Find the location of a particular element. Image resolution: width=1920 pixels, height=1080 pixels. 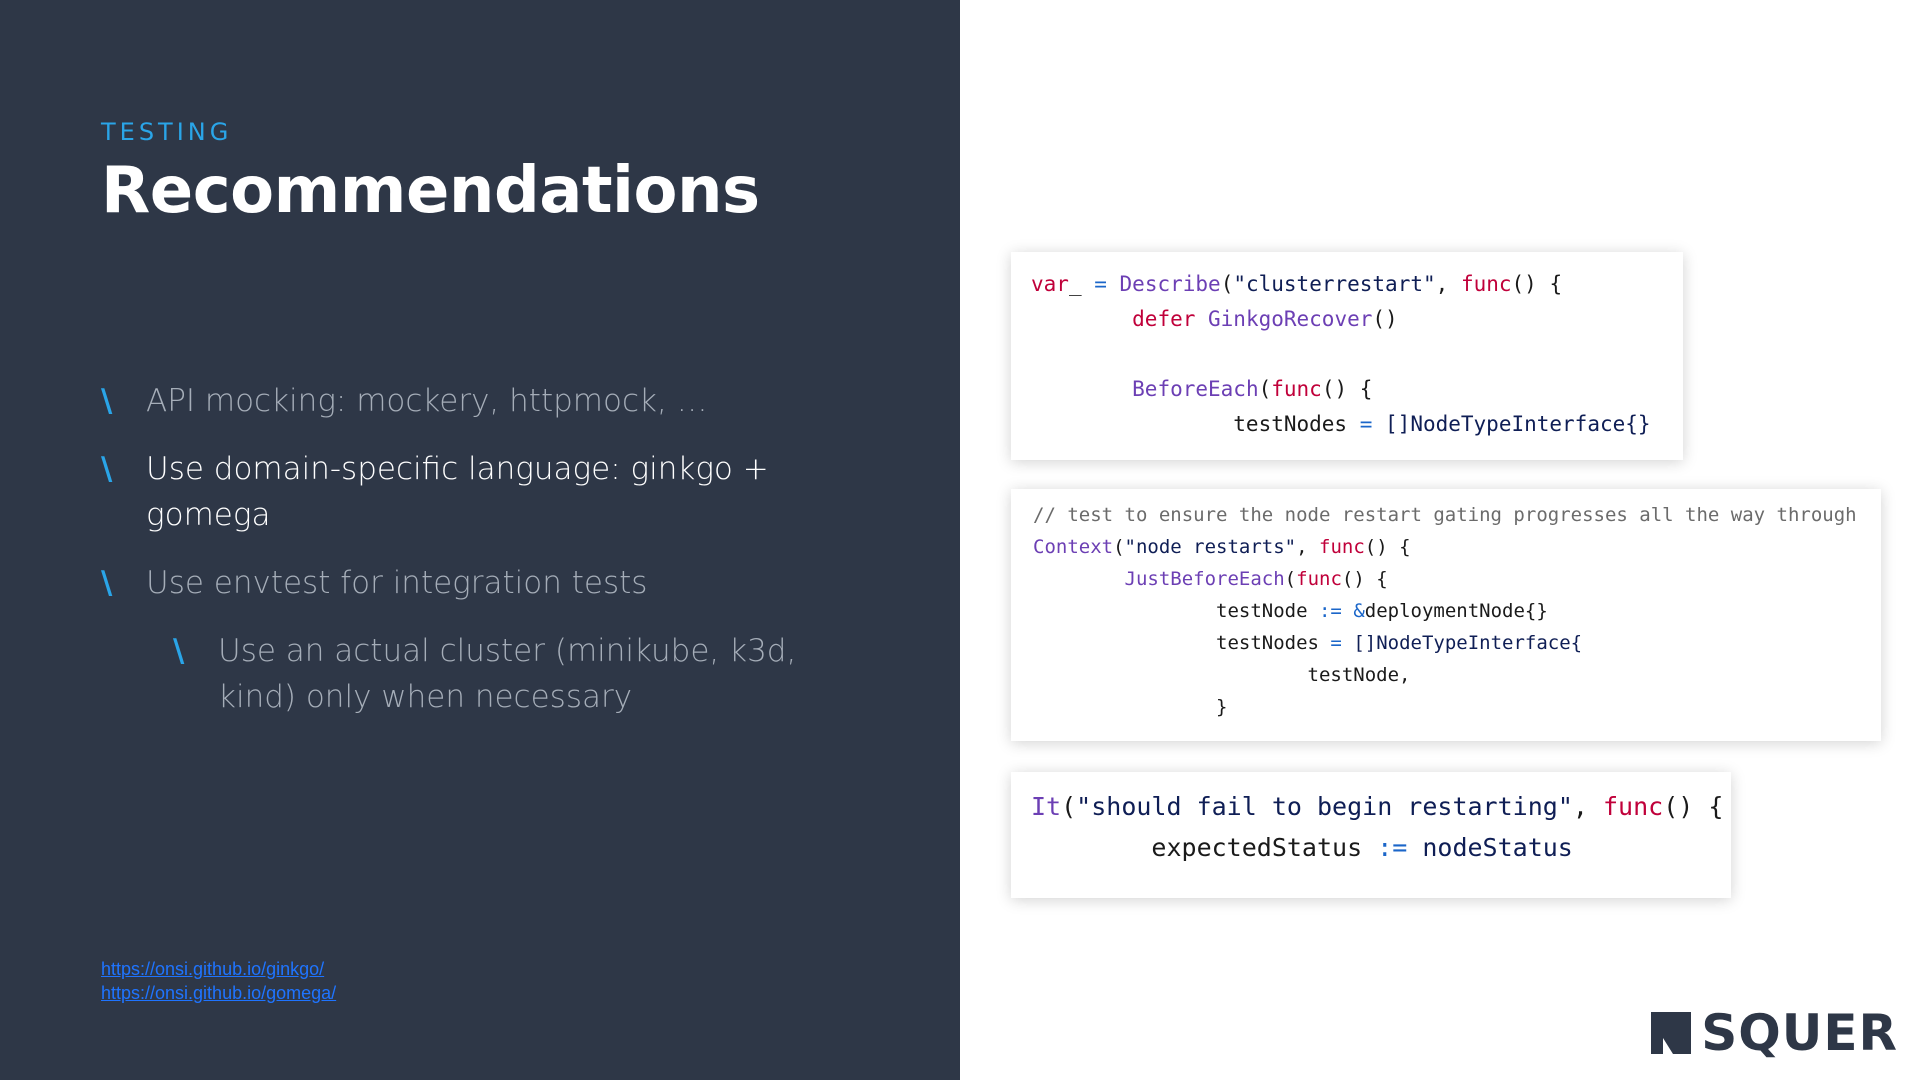

link-gomega: https://onsi.github.io/gomega/ is located at coordinates (218, 993).